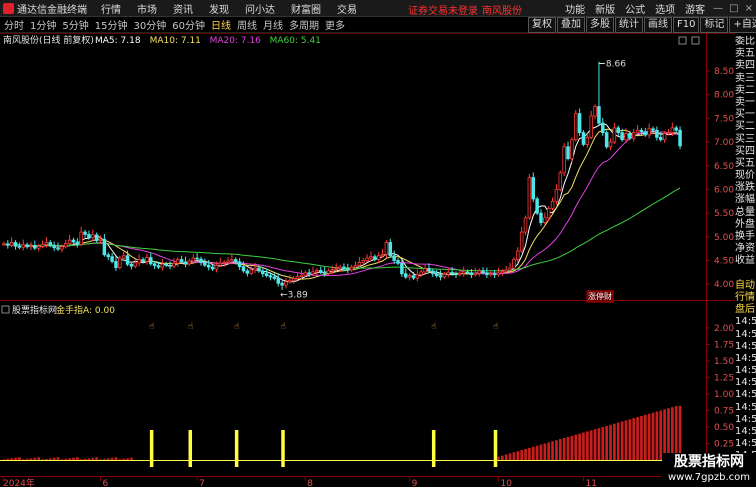  What do you see at coordinates (147, 8) in the screenshot?
I see `menu-item-1: 市场` at bounding box center [147, 8].